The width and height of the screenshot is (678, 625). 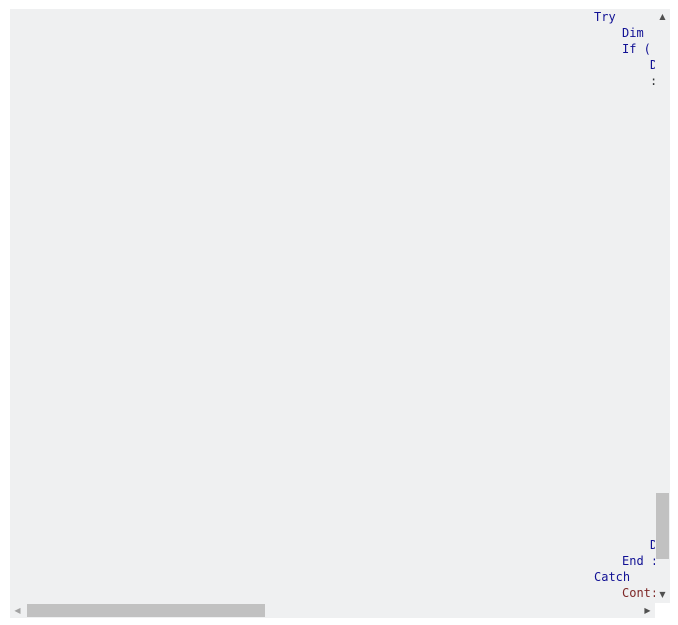 I want to click on code-line-cont: Cont:, so click(x=638, y=593).